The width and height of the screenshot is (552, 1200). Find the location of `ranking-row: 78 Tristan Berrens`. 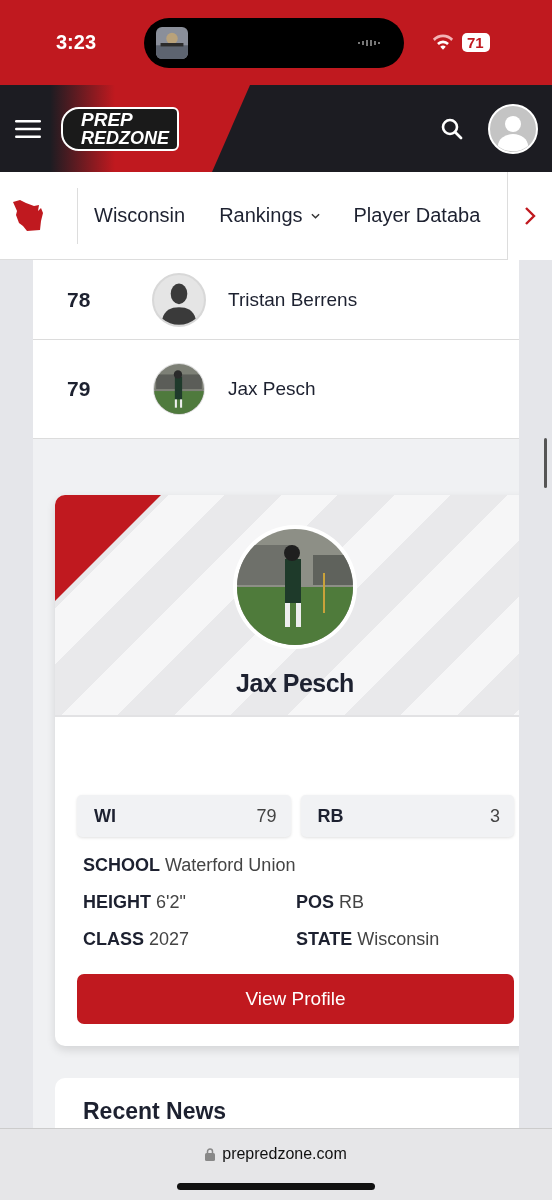

ranking-row: 78 Tristan Berrens is located at coordinates (276, 300).